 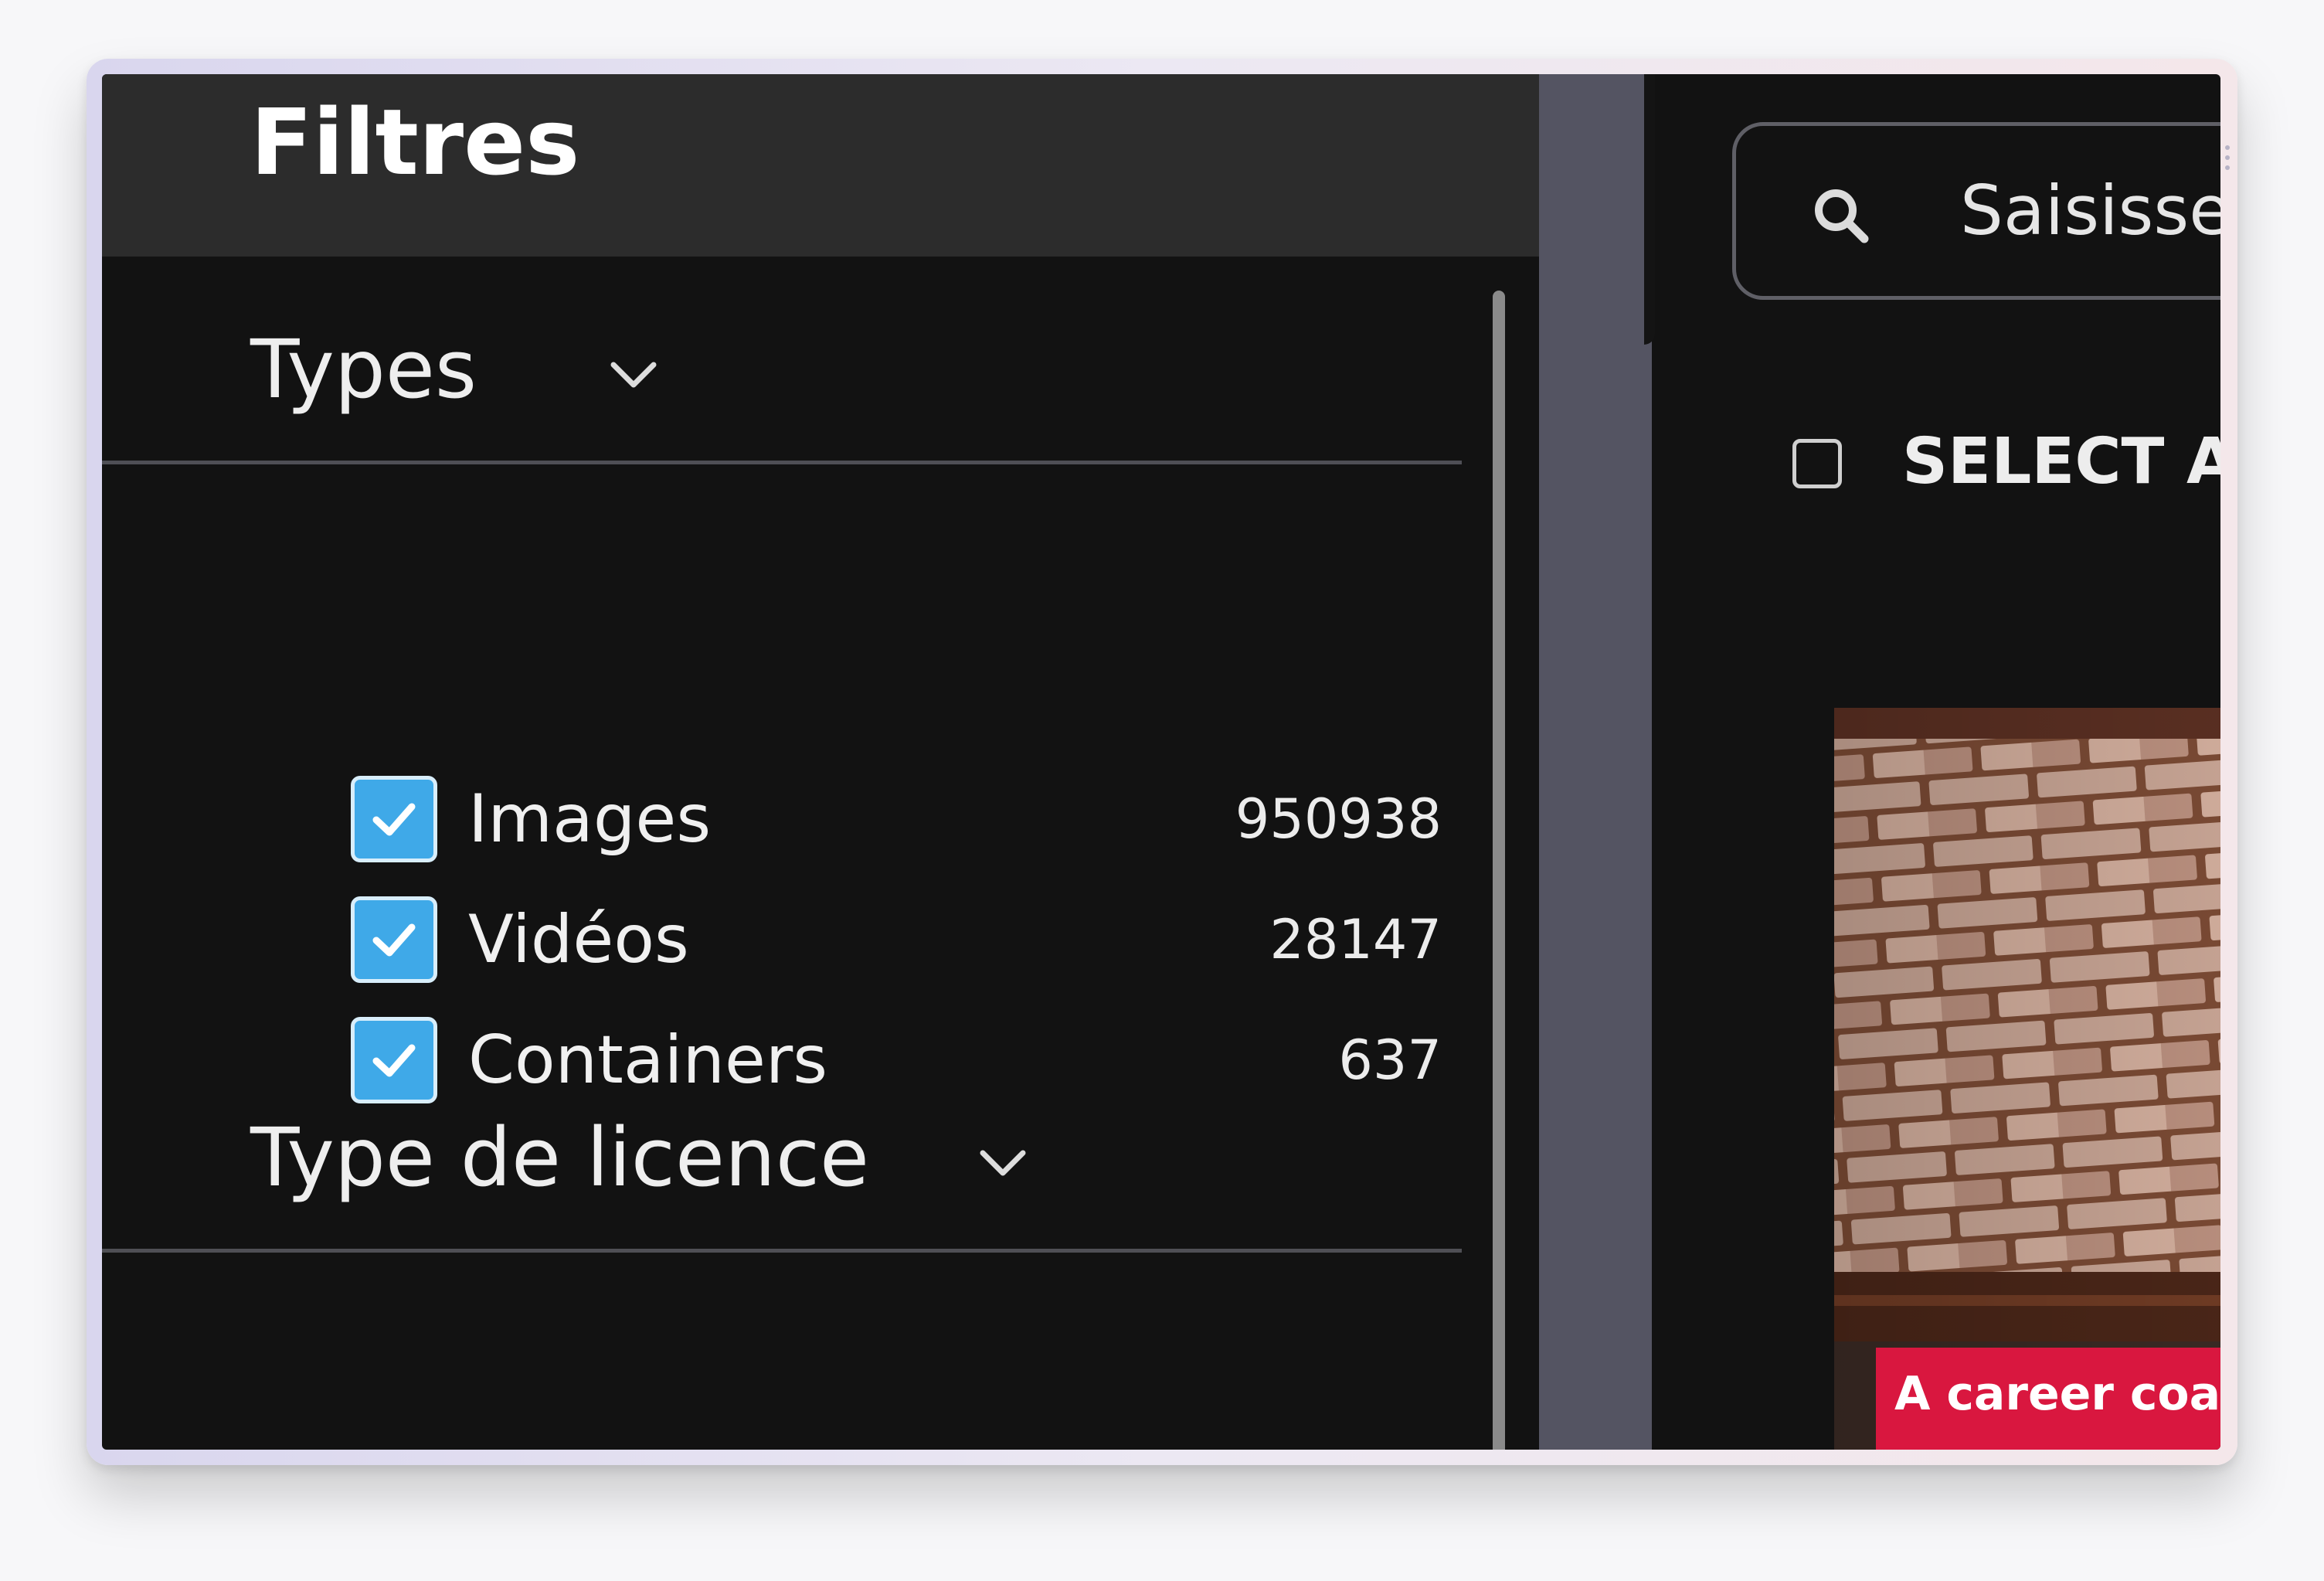 I want to click on videos-count: 28147, so click(x=1355, y=940).